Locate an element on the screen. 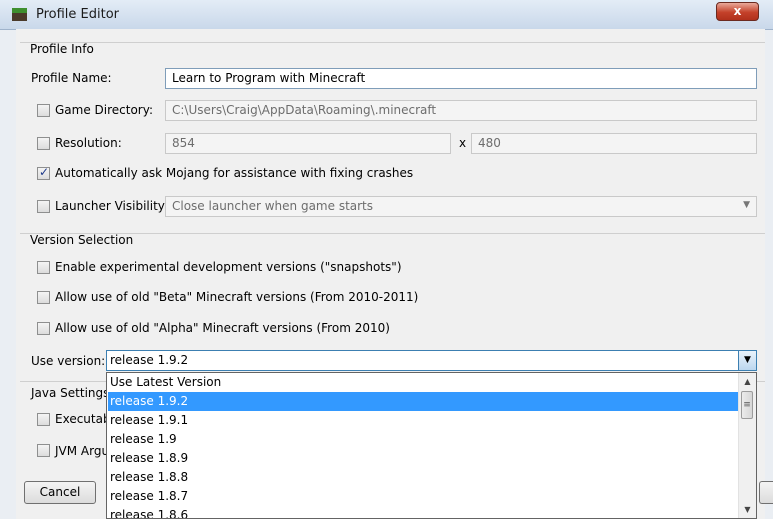 Image resolution: width=773 pixels, height=519 pixels. game-directory-checkbox is located at coordinates (43, 110).